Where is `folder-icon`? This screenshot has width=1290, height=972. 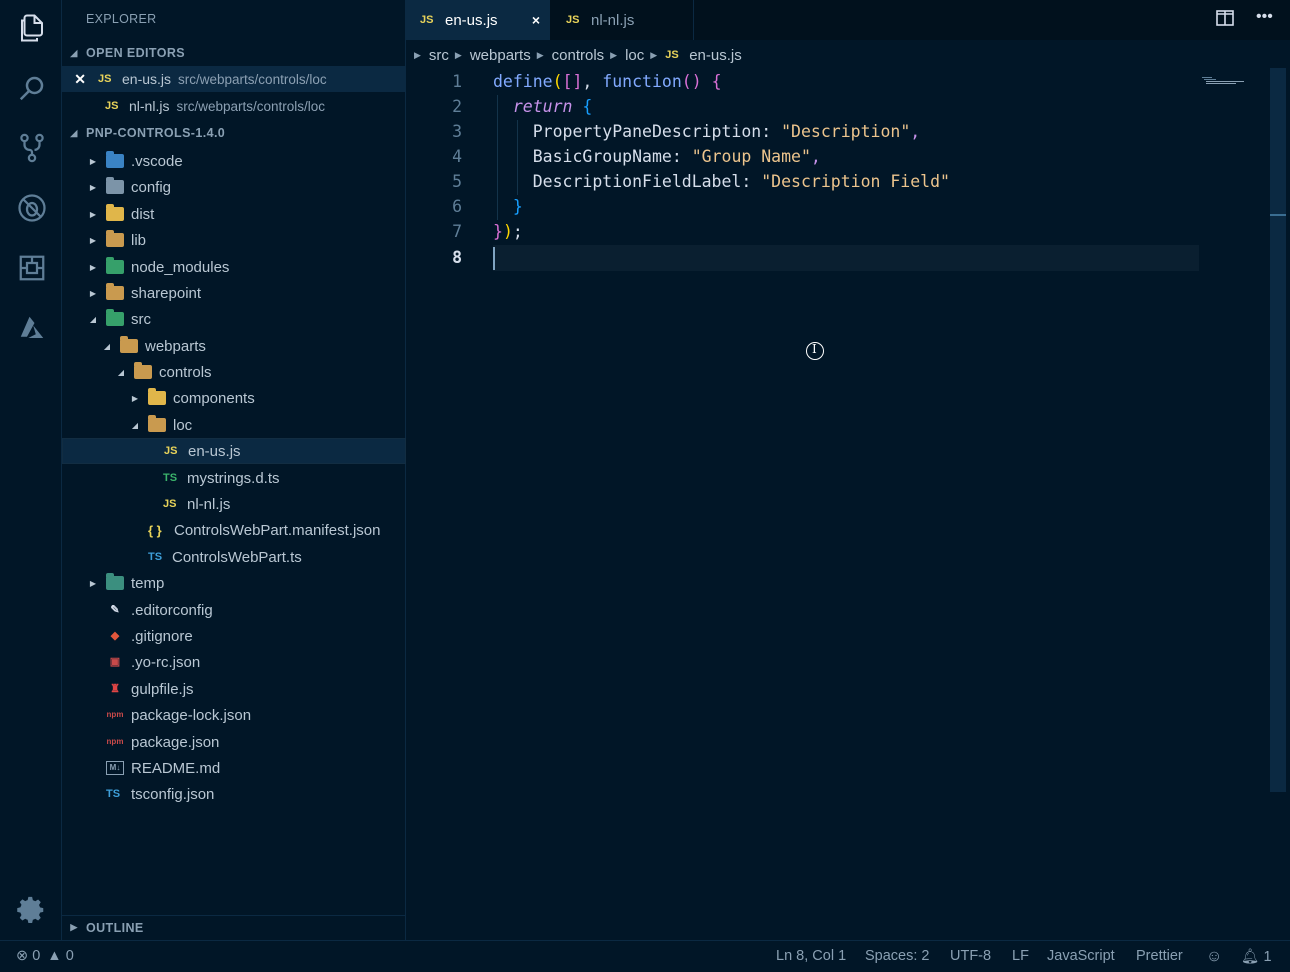 folder-icon is located at coordinates (115, 212).